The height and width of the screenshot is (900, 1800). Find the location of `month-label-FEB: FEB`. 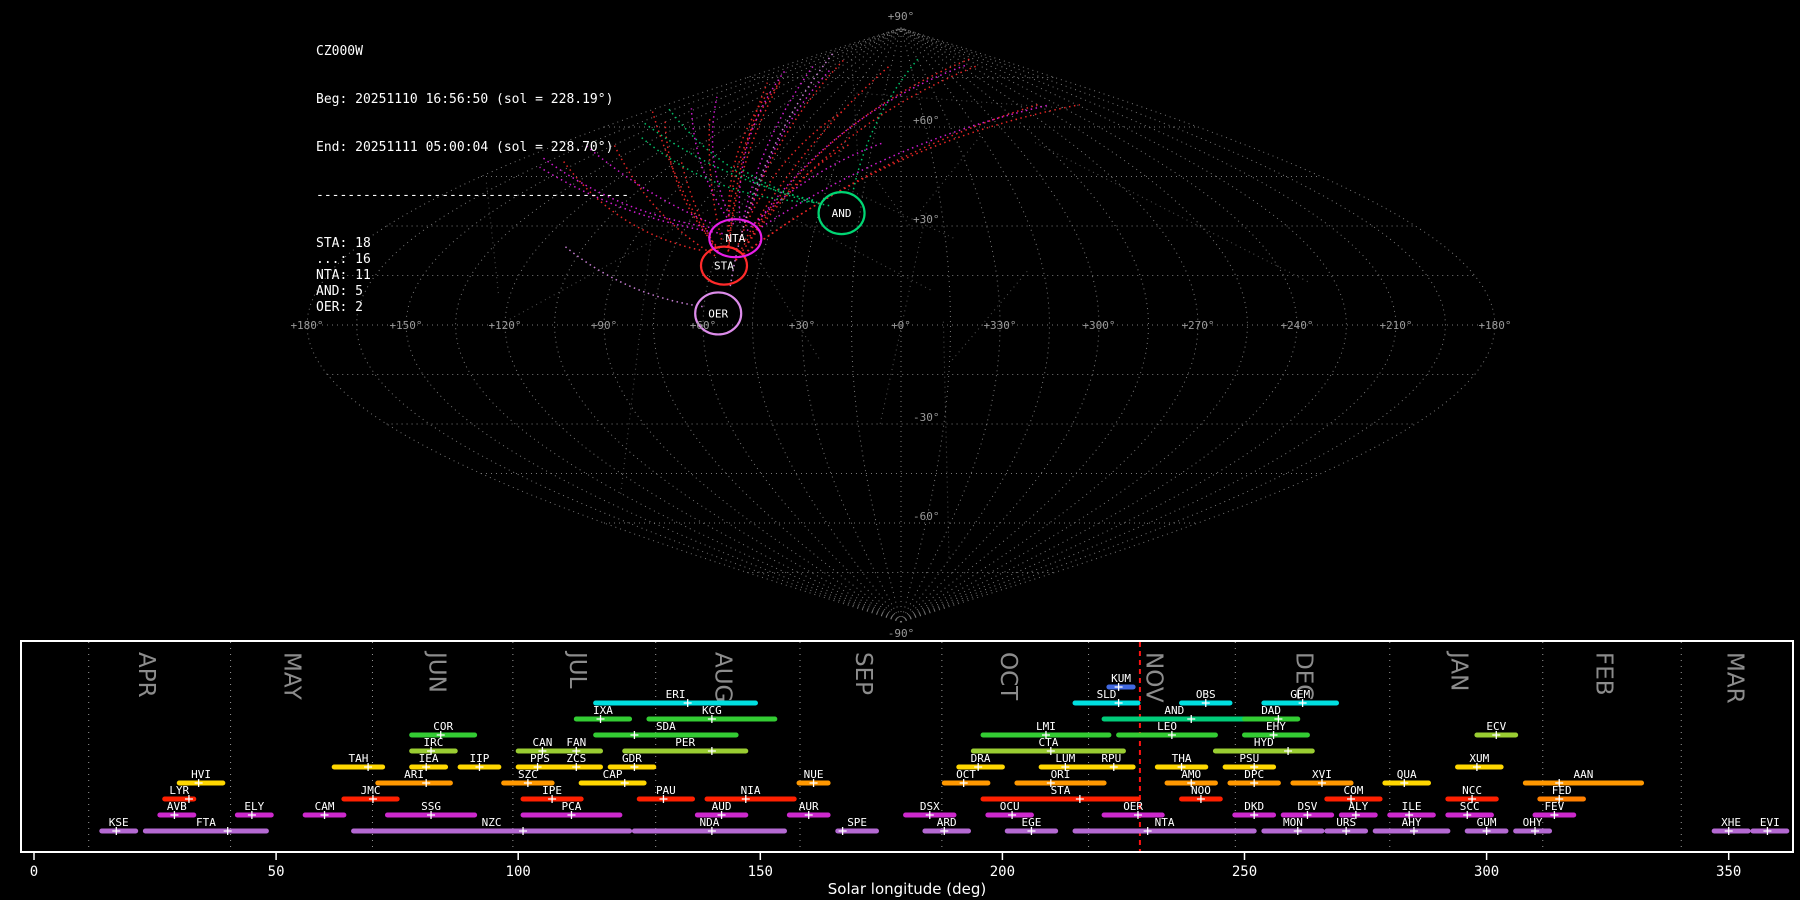

month-label-FEB: FEB is located at coordinates (1604, 674).